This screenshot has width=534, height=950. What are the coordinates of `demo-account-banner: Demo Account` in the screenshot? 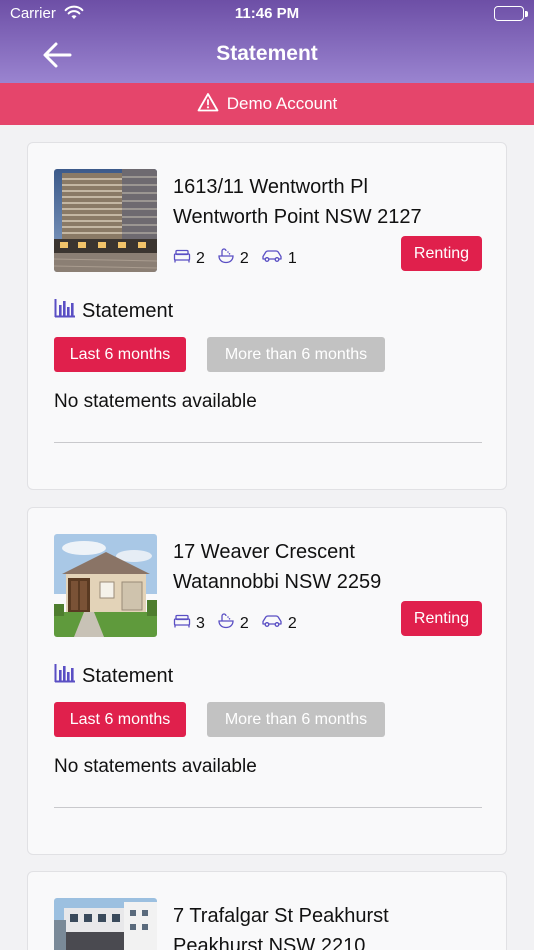 It's located at (267, 104).